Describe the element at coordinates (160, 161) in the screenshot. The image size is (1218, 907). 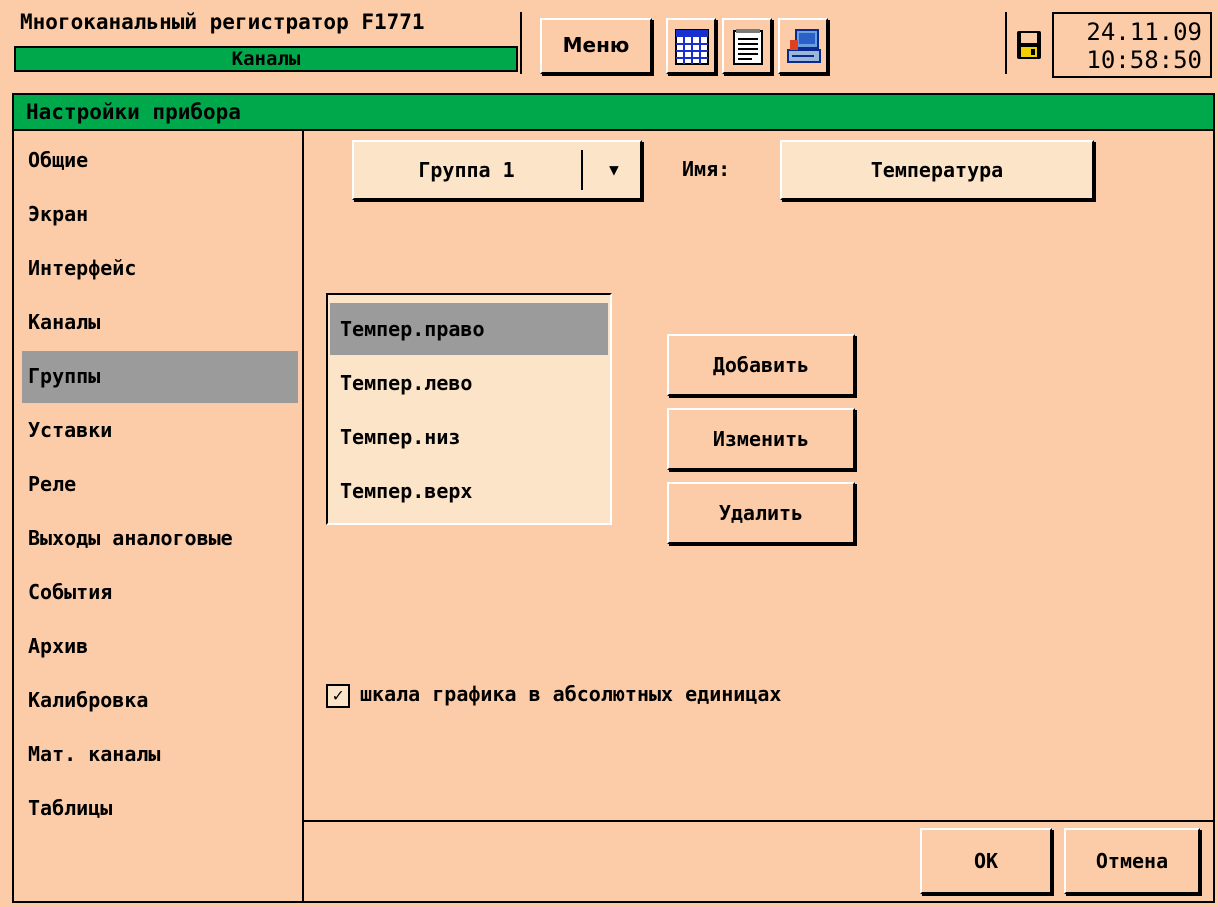
I see `sidebar-item-general: Общие` at that location.